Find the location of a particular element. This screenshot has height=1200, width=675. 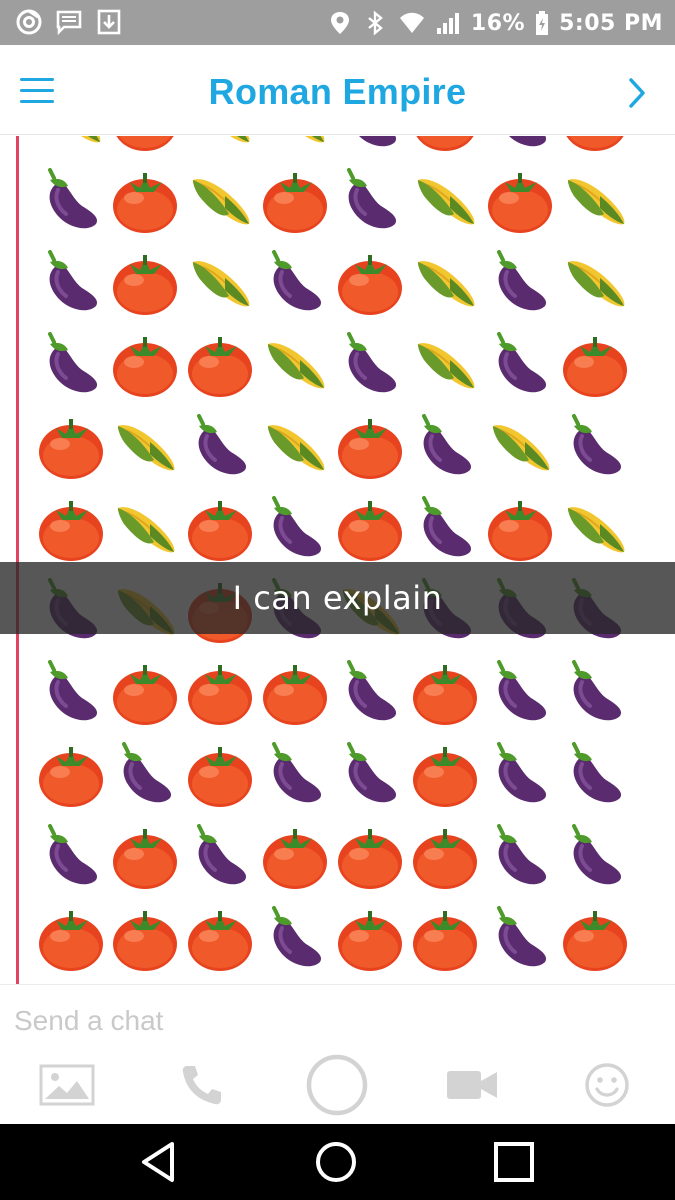

capture-button is located at coordinates (337, 1085).